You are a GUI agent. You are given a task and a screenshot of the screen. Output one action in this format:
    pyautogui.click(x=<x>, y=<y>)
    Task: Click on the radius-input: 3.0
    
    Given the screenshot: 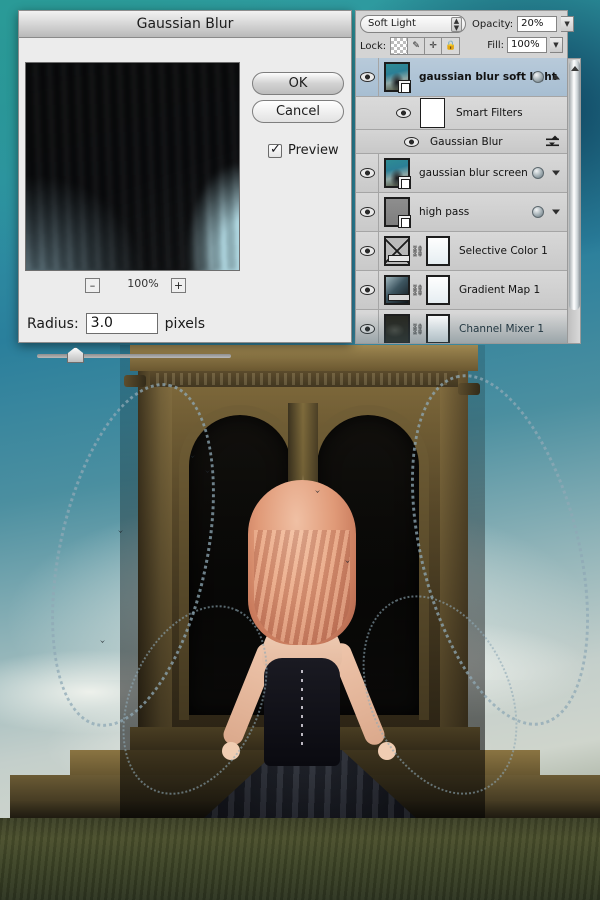 What is the action you would take?
    pyautogui.click(x=121, y=323)
    